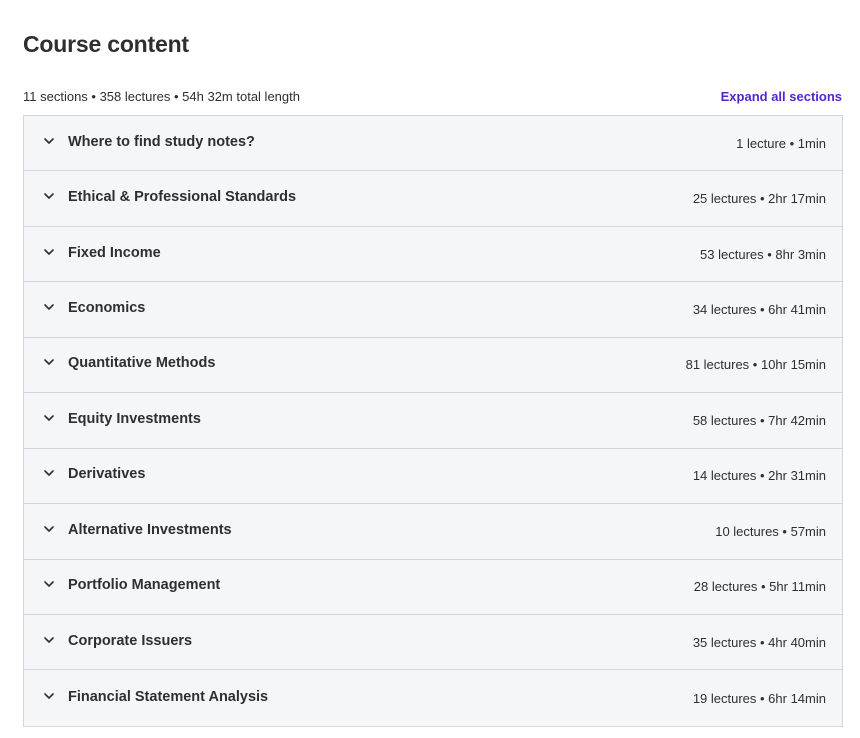  I want to click on section-meta: 28 lectures • 5hr 11min, so click(759, 587).